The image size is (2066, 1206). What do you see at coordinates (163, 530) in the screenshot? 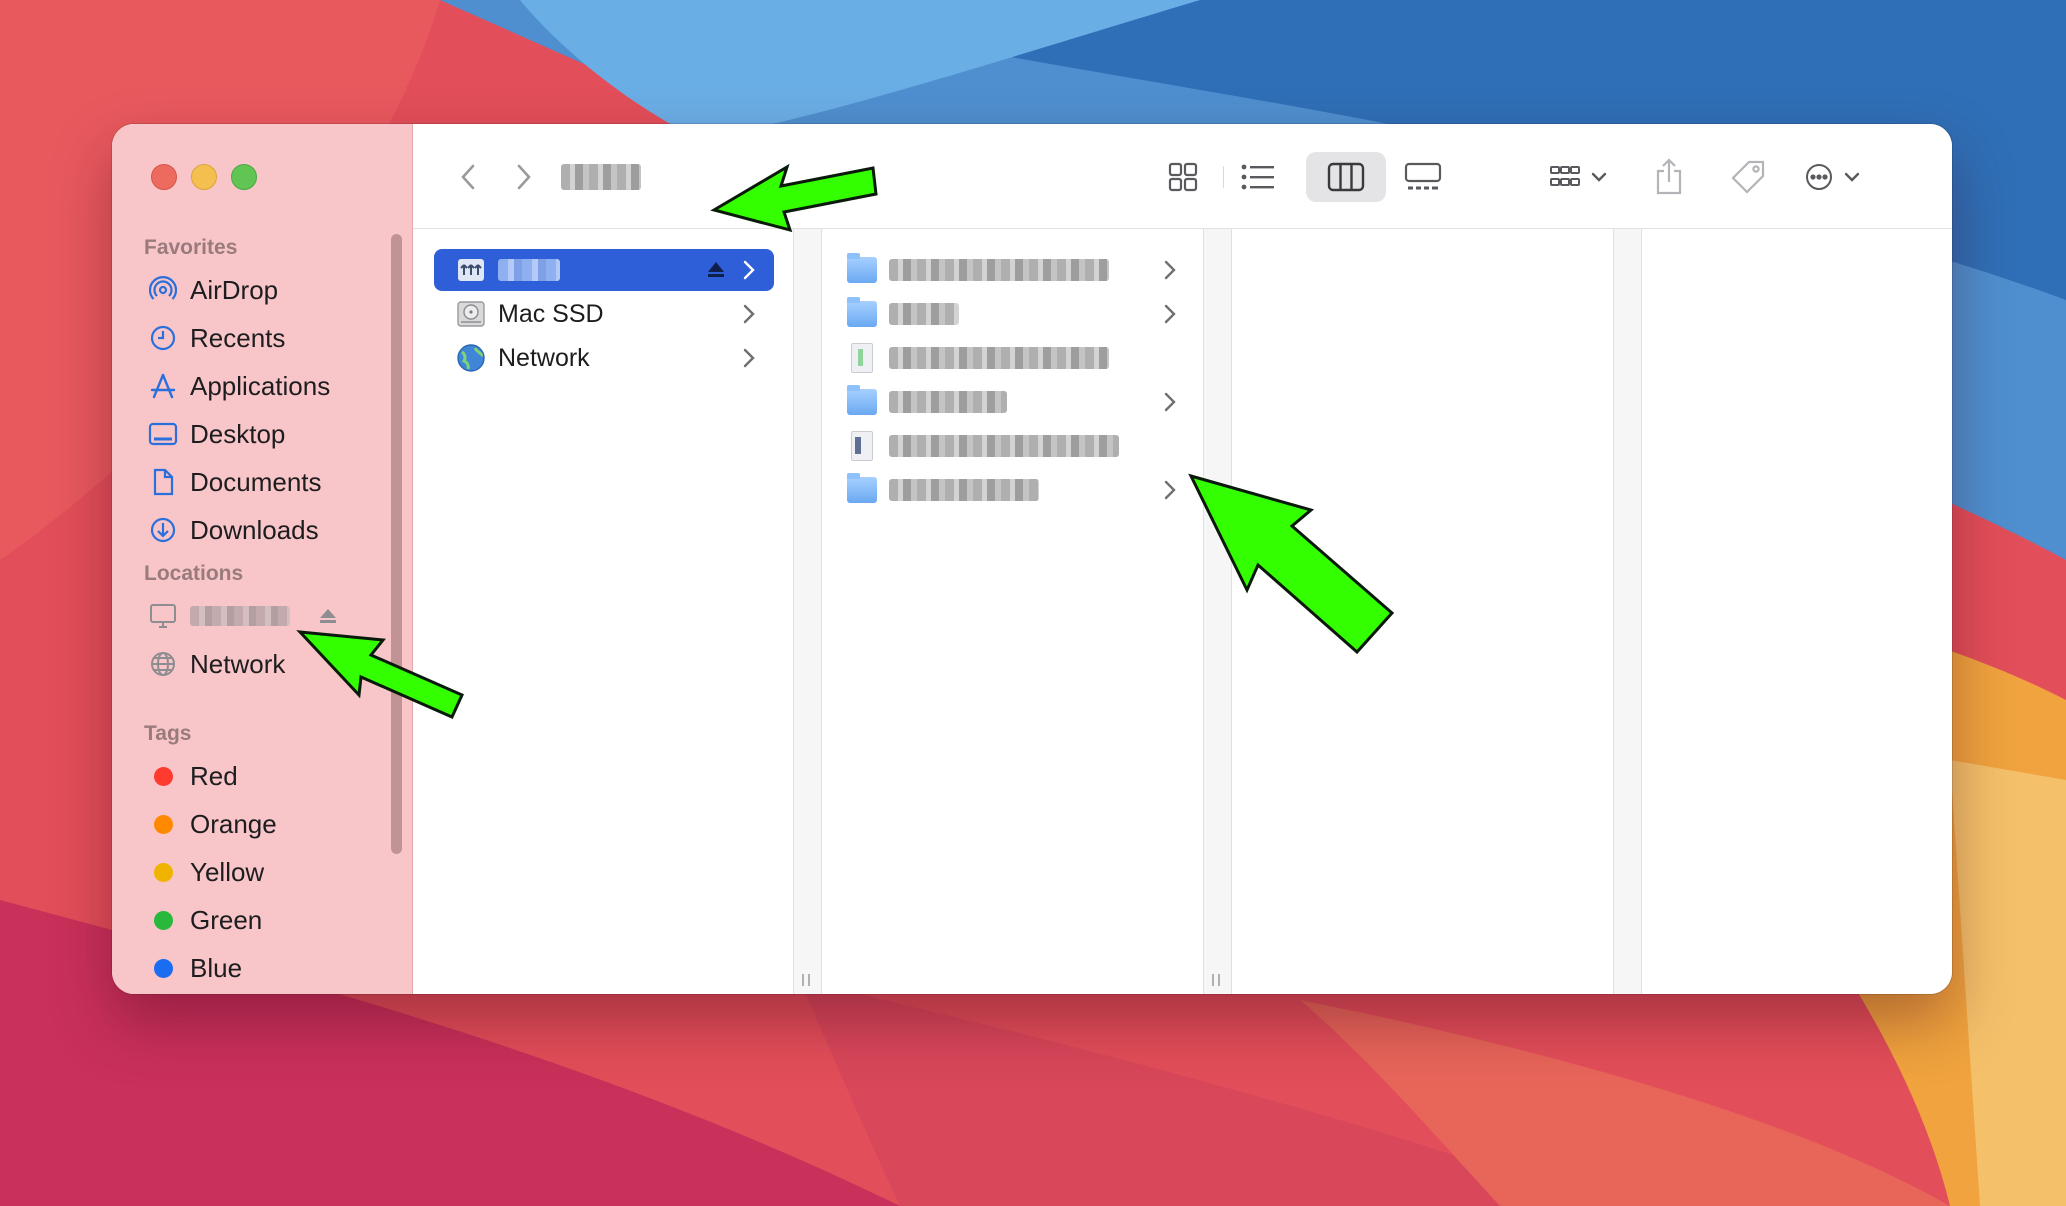
I see `download-icon` at bounding box center [163, 530].